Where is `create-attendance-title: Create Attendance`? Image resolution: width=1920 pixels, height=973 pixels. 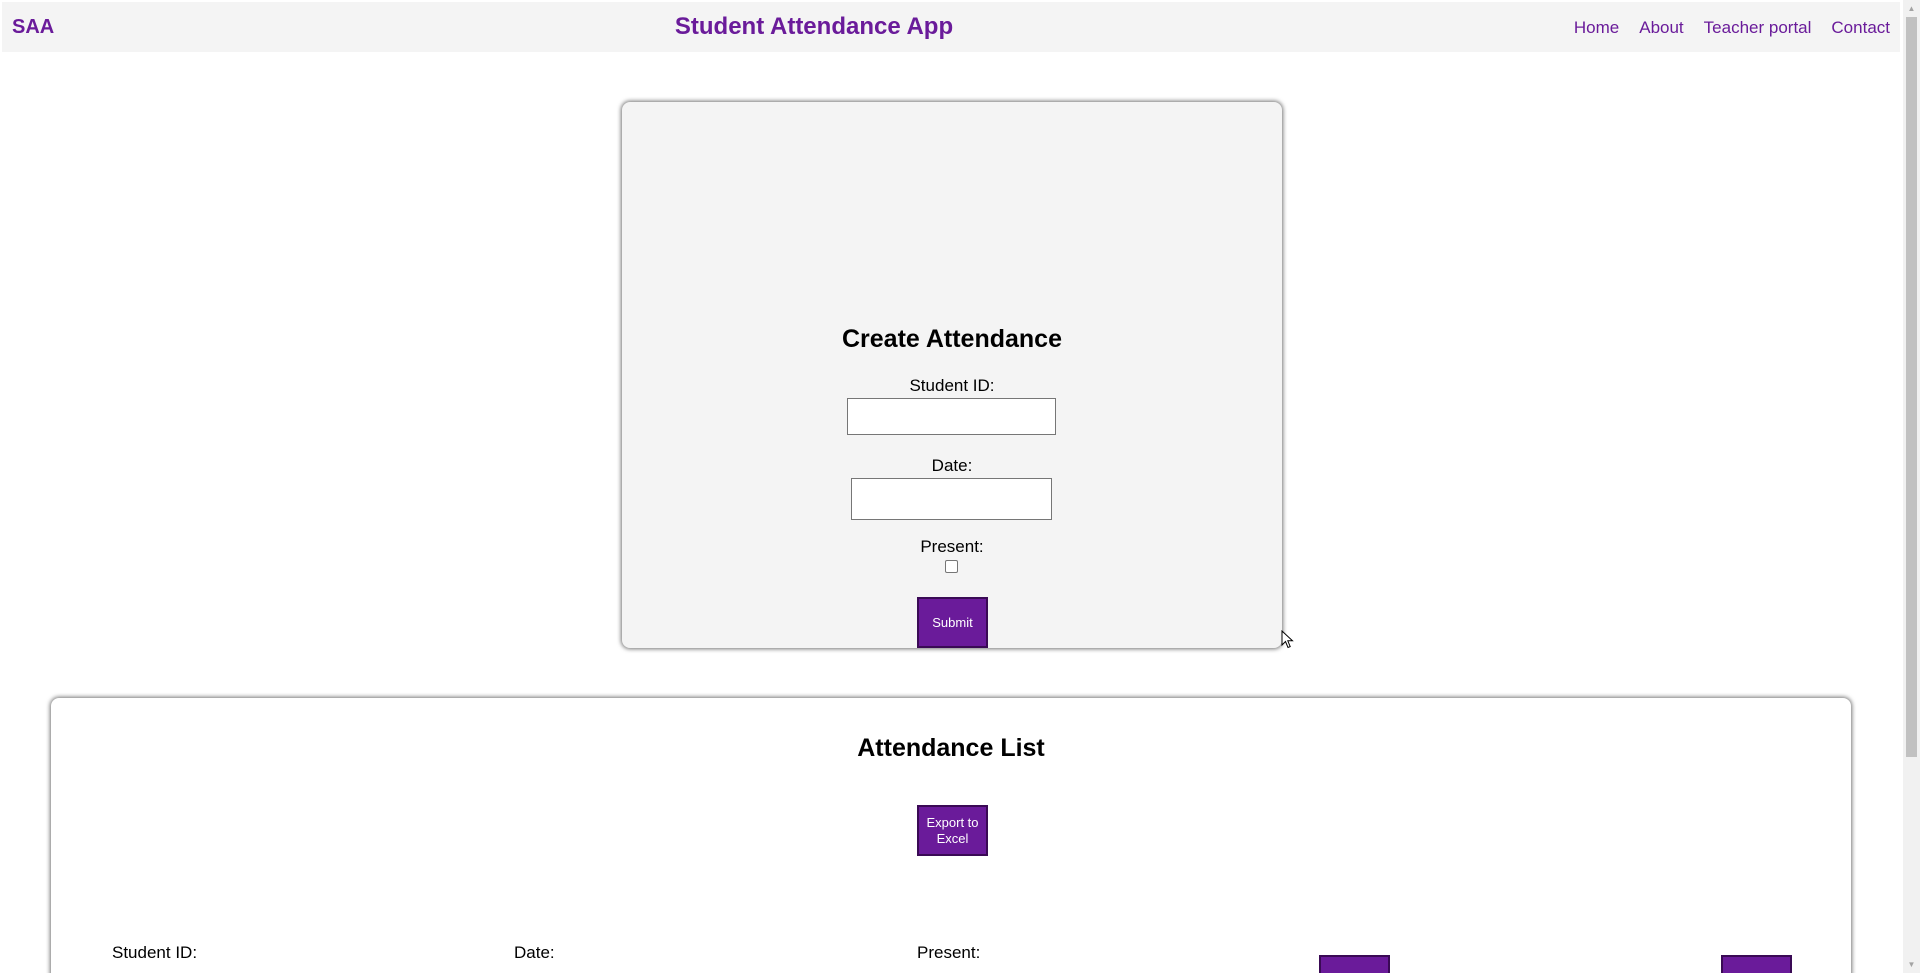 create-attendance-title: Create Attendance is located at coordinates (952, 339).